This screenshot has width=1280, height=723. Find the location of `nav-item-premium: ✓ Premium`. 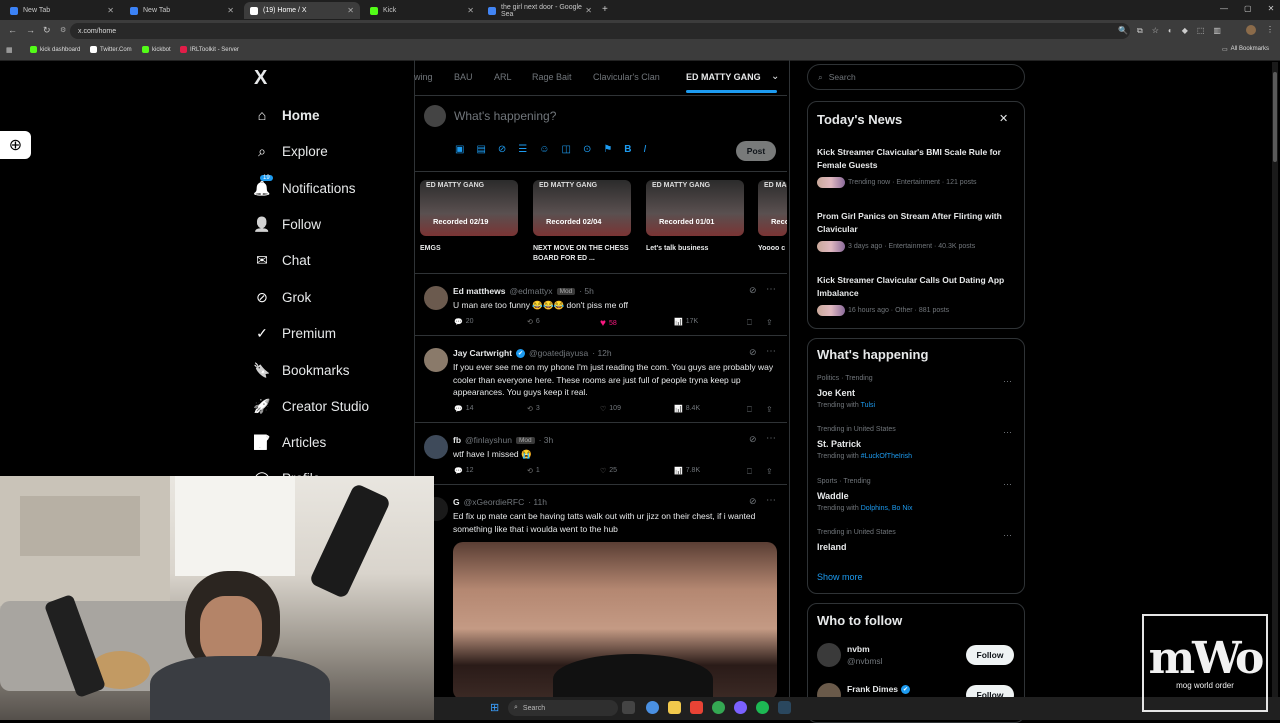

nav-item-premium: ✓ Premium is located at coordinates (295, 333).